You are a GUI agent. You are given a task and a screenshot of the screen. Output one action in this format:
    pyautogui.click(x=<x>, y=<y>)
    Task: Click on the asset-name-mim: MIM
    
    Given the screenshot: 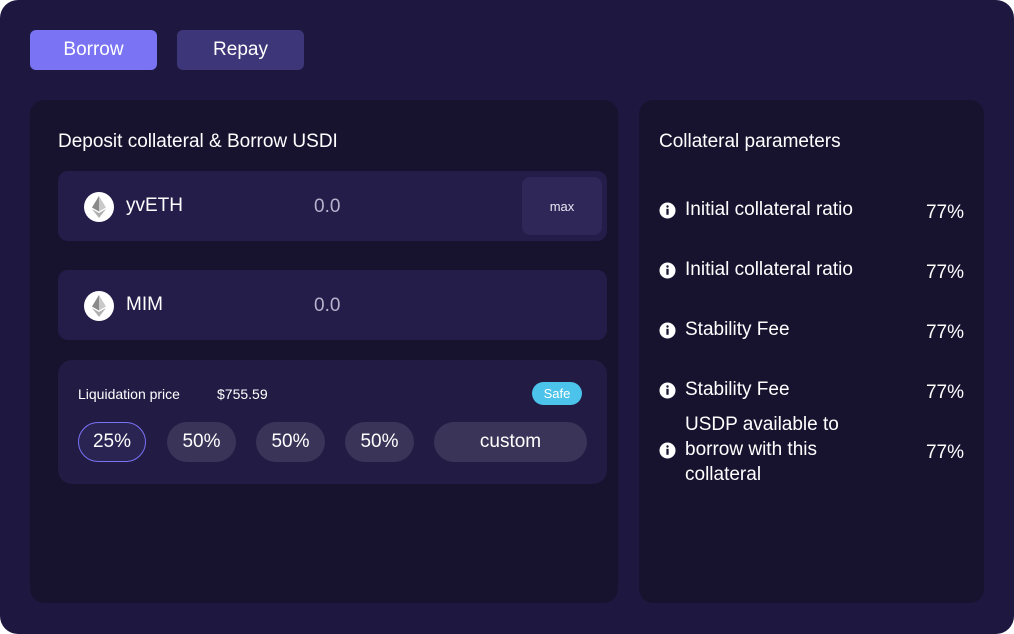 What is the action you would take?
    pyautogui.click(x=144, y=304)
    